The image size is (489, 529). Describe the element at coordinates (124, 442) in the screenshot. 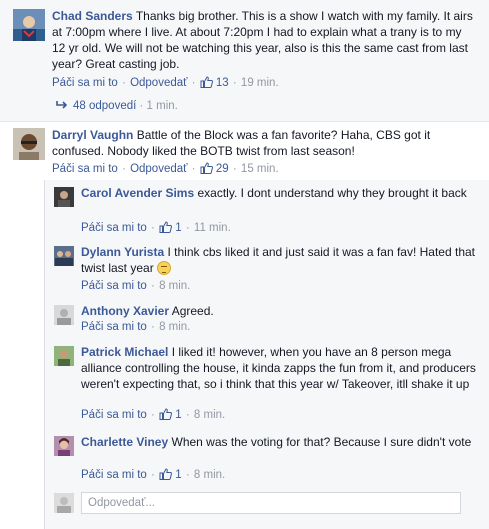

I see `author-name: Charlette Viney` at that location.